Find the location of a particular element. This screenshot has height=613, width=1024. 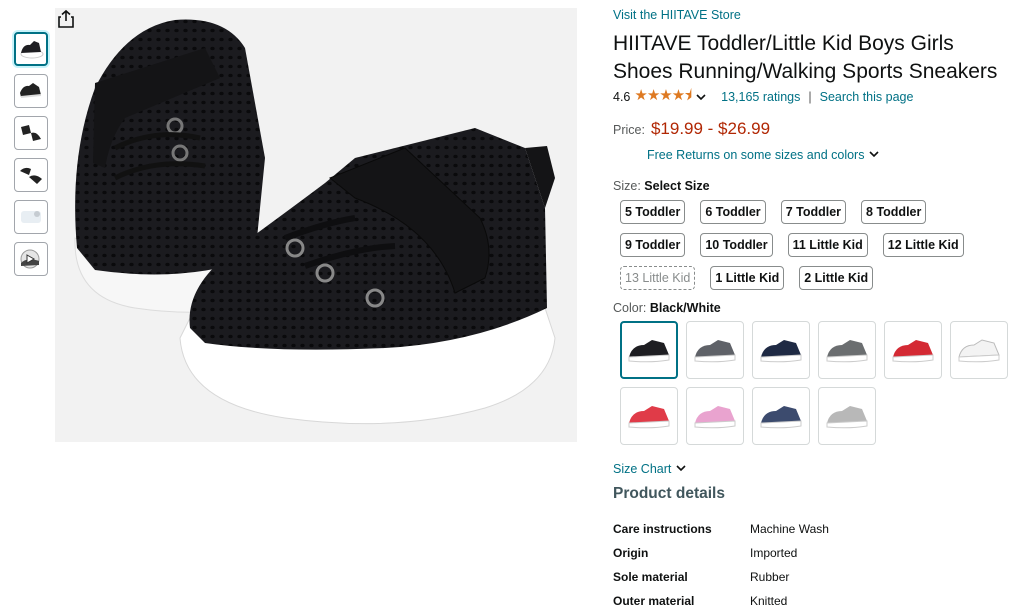

color-swatch-light-grey is located at coordinates (847, 416).